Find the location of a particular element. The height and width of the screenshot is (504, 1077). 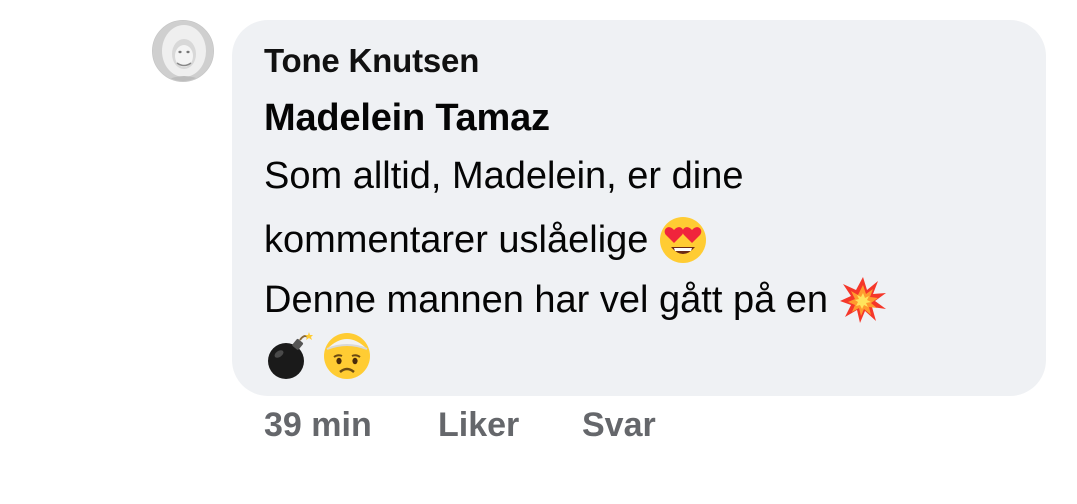

bomb-emoji-icon is located at coordinates (289, 356).